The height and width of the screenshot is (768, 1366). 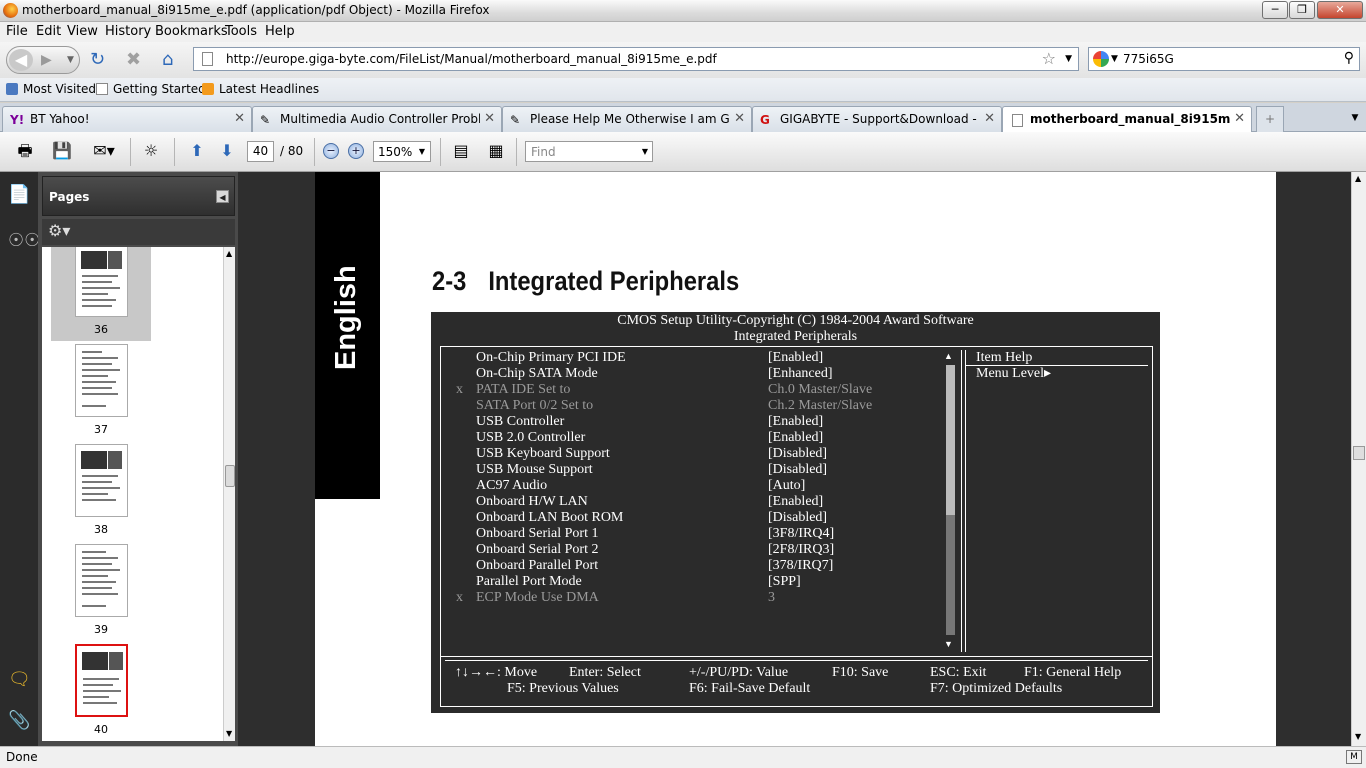 What do you see at coordinates (101, 294) in the screenshot?
I see `thumbnail-page-36: 36` at bounding box center [101, 294].